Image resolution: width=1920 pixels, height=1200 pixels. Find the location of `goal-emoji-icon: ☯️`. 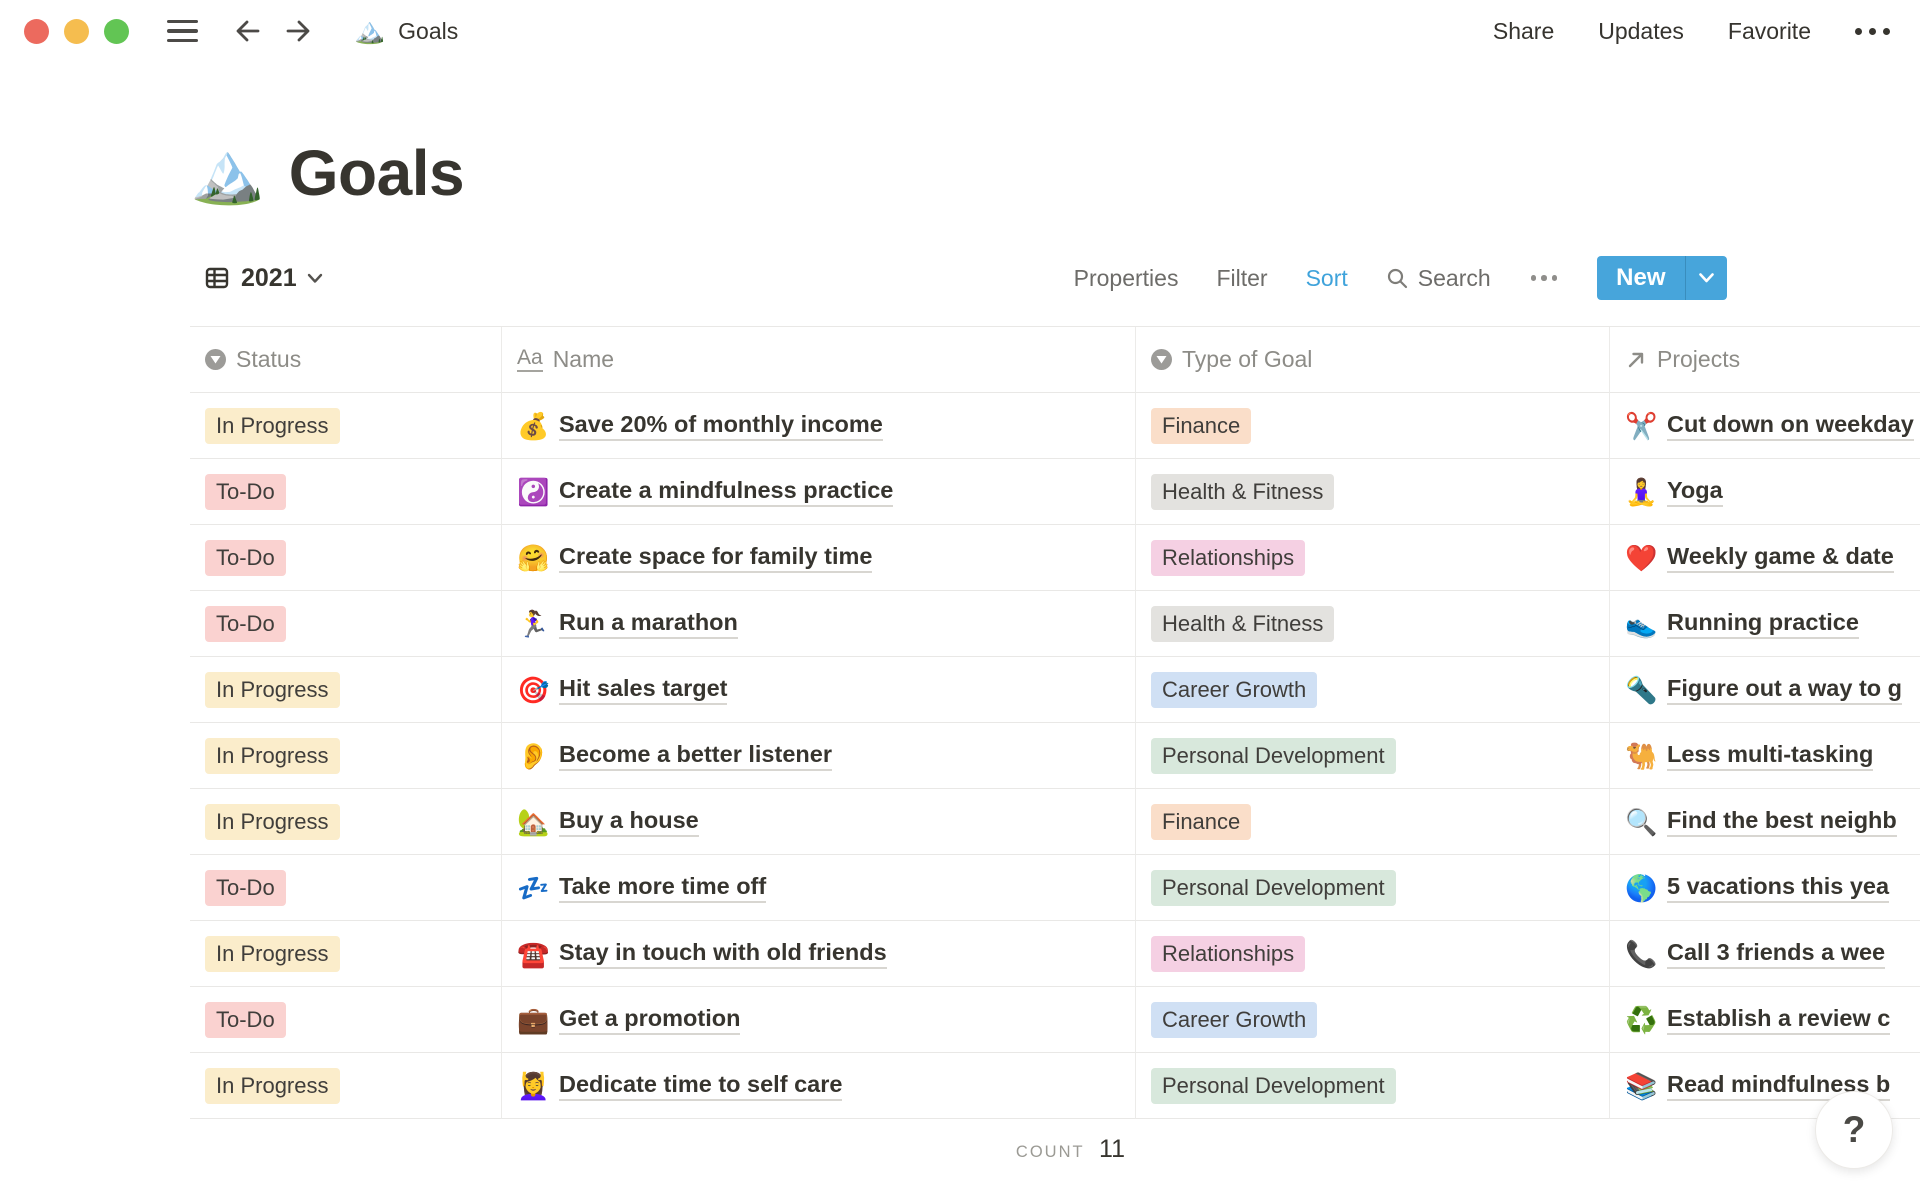

goal-emoji-icon: ☯️ is located at coordinates (533, 491).